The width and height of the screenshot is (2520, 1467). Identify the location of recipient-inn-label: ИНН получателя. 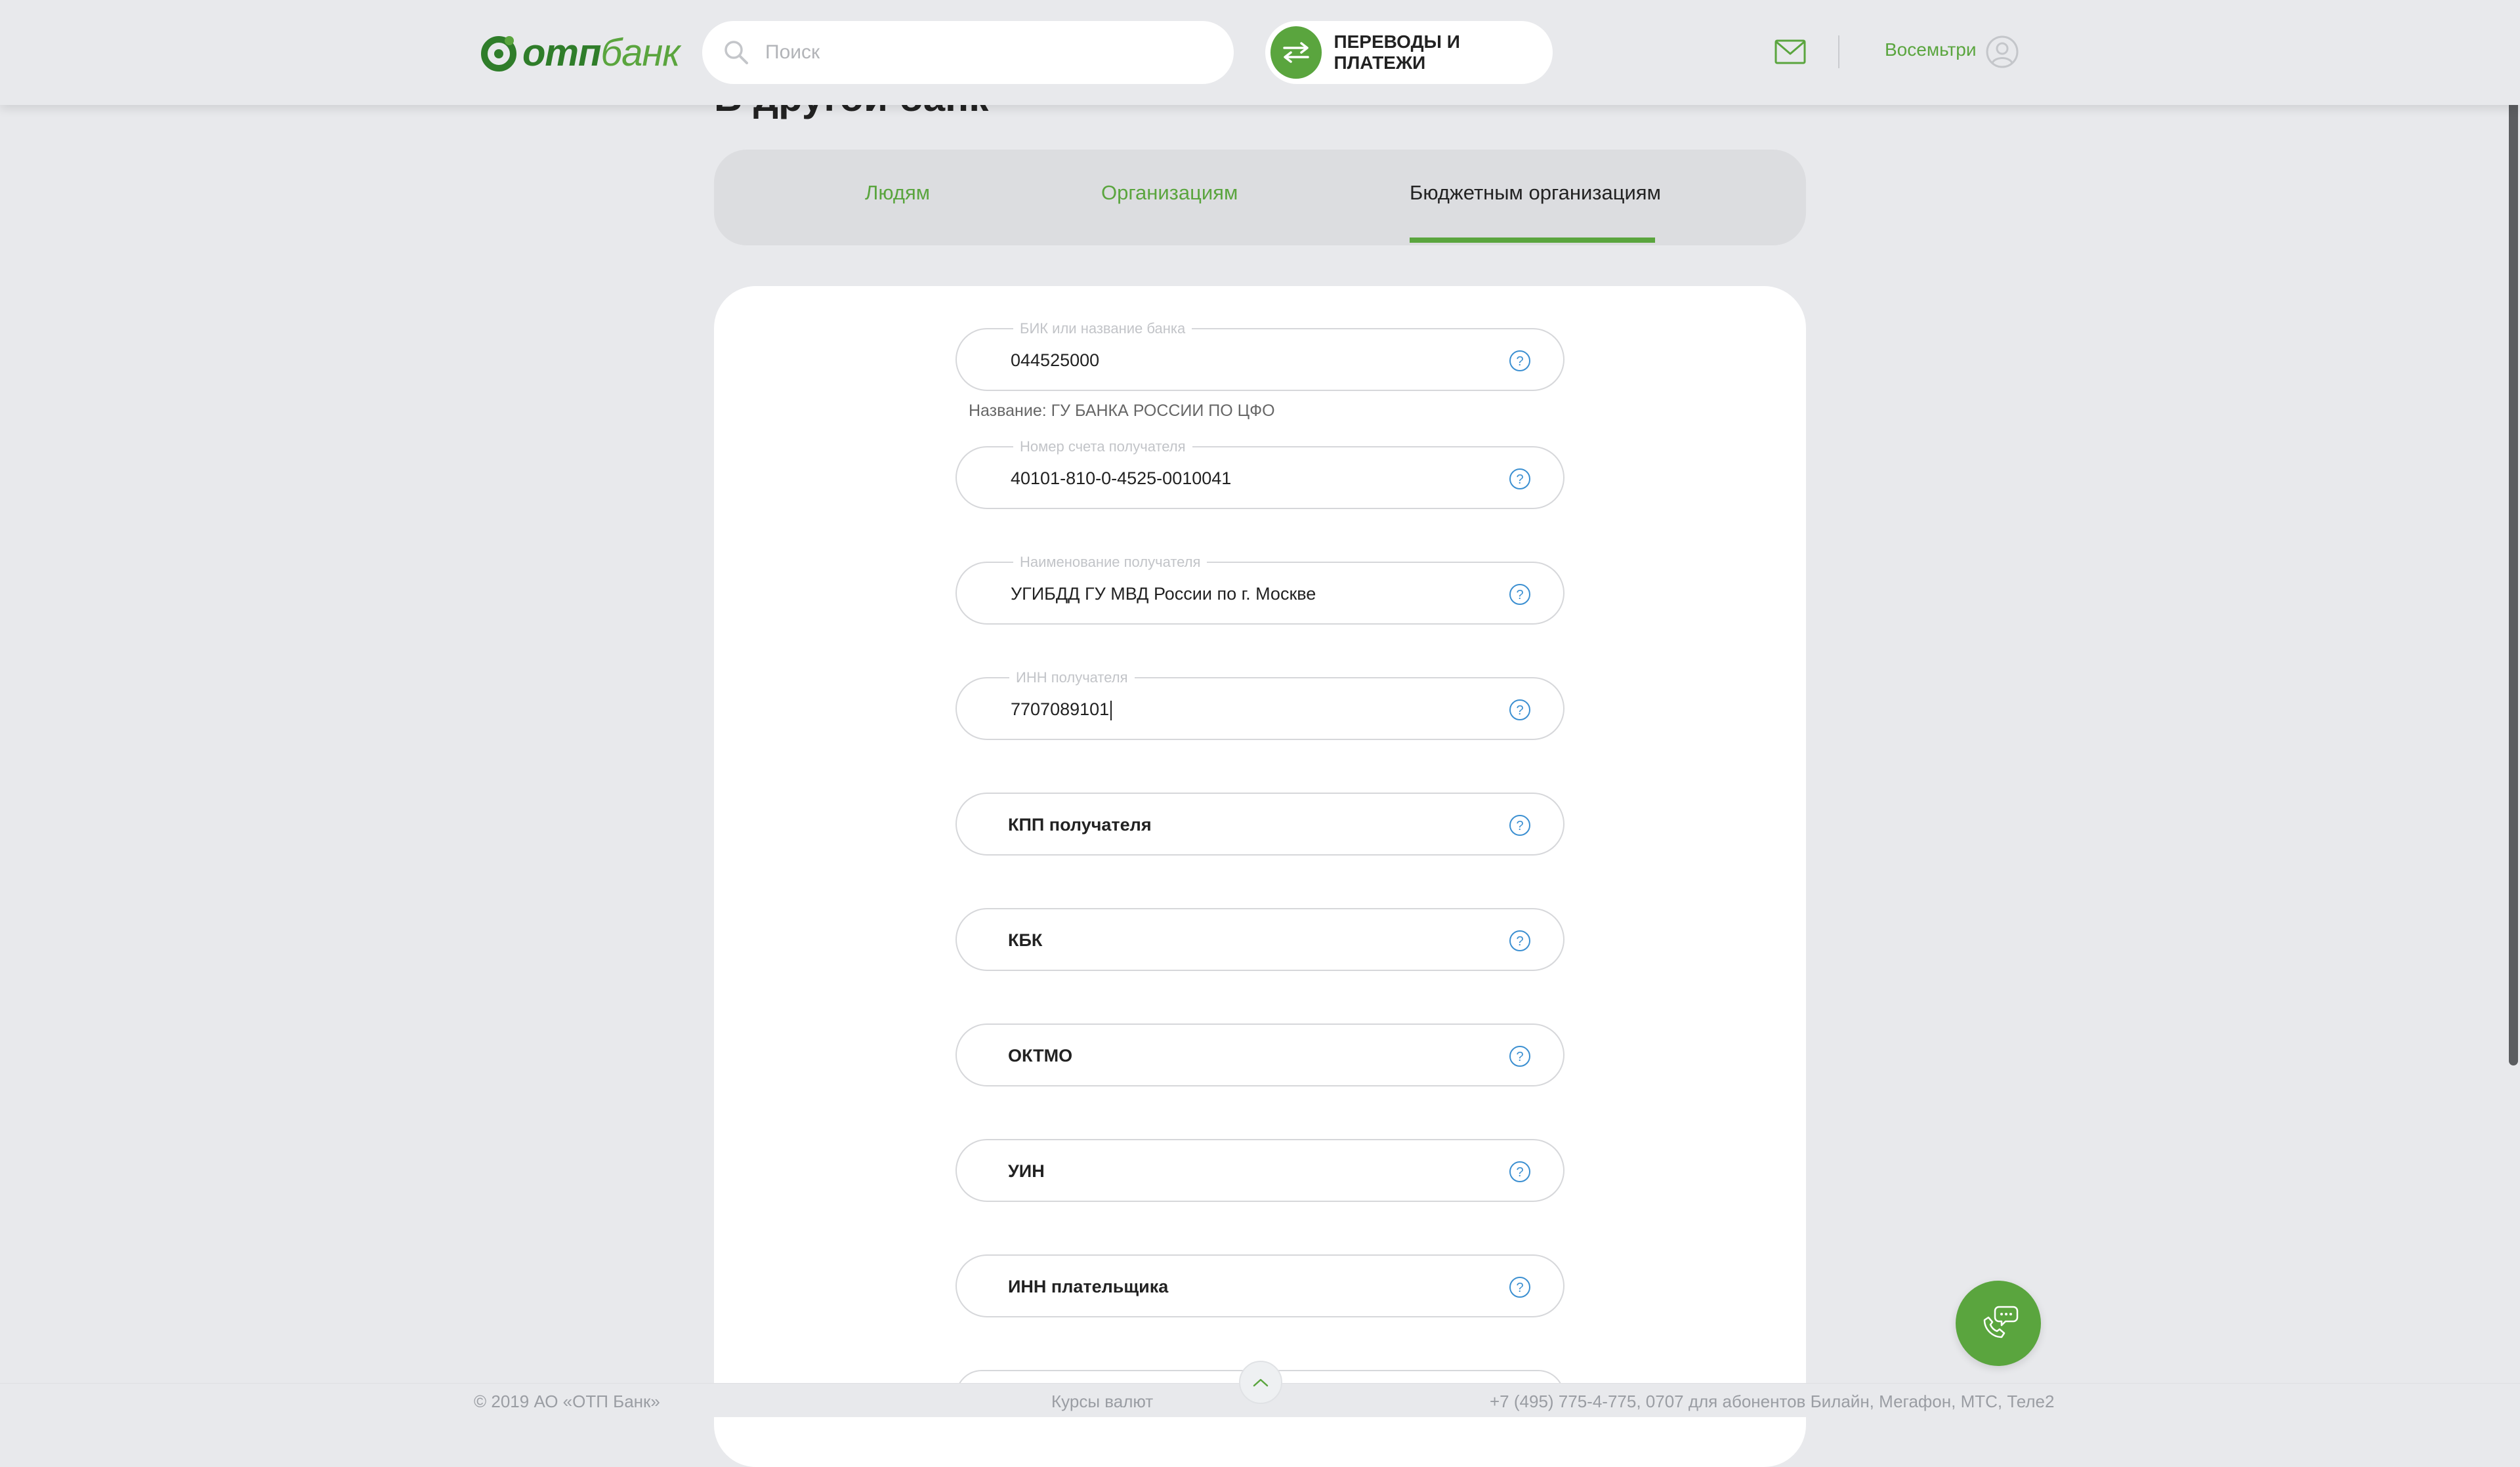
(1072, 677).